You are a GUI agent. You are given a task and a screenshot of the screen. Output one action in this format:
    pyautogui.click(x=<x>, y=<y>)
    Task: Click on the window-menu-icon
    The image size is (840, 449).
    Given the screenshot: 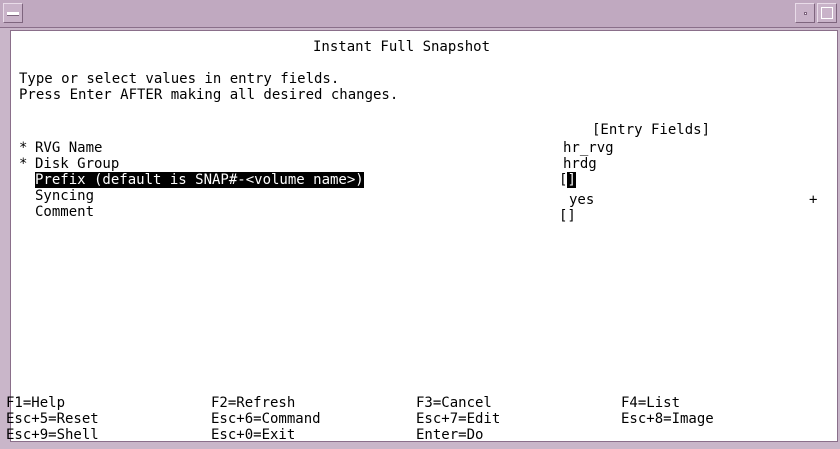 What is the action you would take?
    pyautogui.click(x=13, y=14)
    